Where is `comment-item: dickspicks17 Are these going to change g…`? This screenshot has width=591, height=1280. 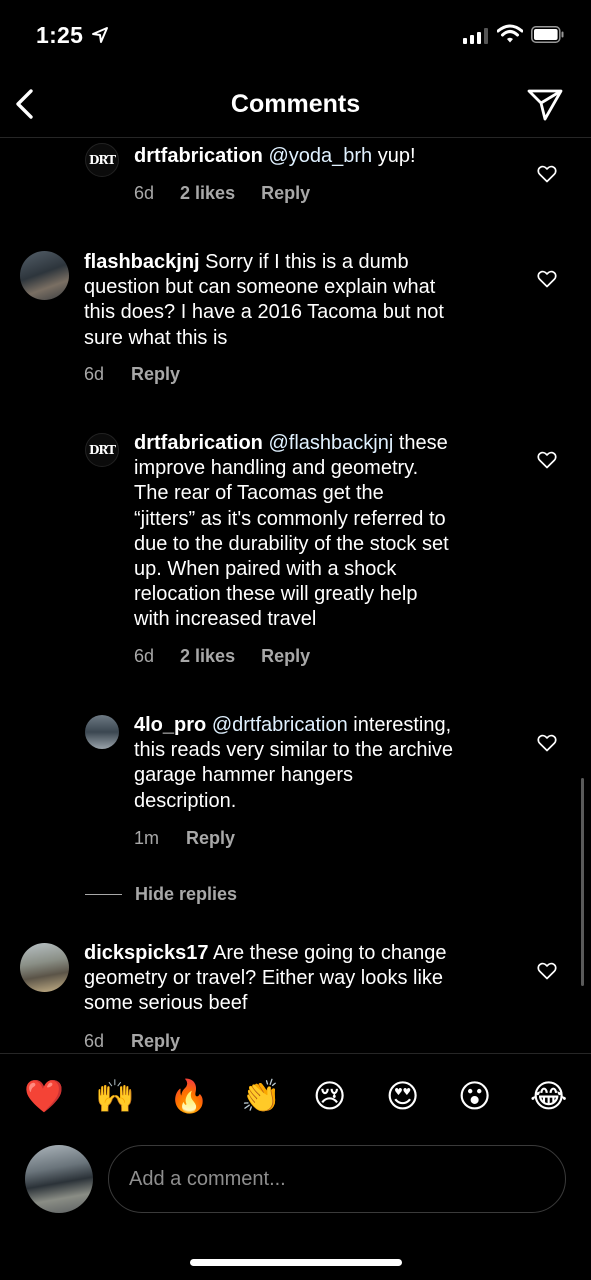 comment-item: dickspicks17 Are these going to change g… is located at coordinates (295, 996).